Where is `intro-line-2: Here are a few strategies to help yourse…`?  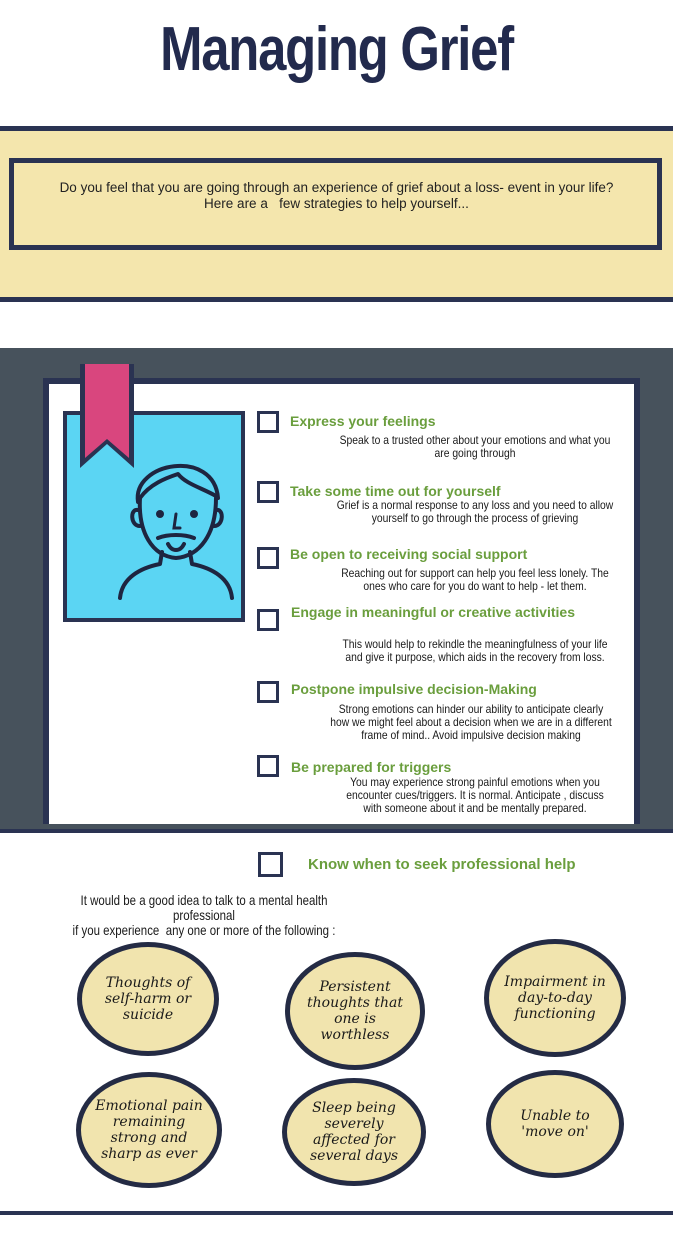 intro-line-2: Here are a few strategies to help yourse… is located at coordinates (336, 203).